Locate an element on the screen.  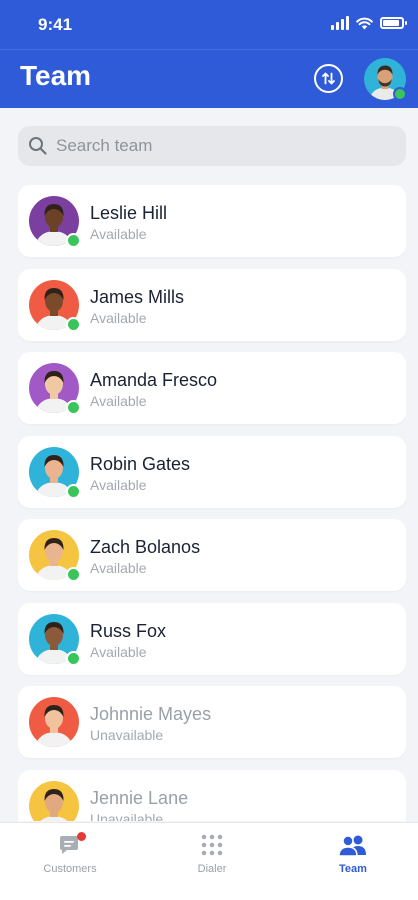
team-member-card: Johnnie Mayes Unavailable is located at coordinates (212, 722).